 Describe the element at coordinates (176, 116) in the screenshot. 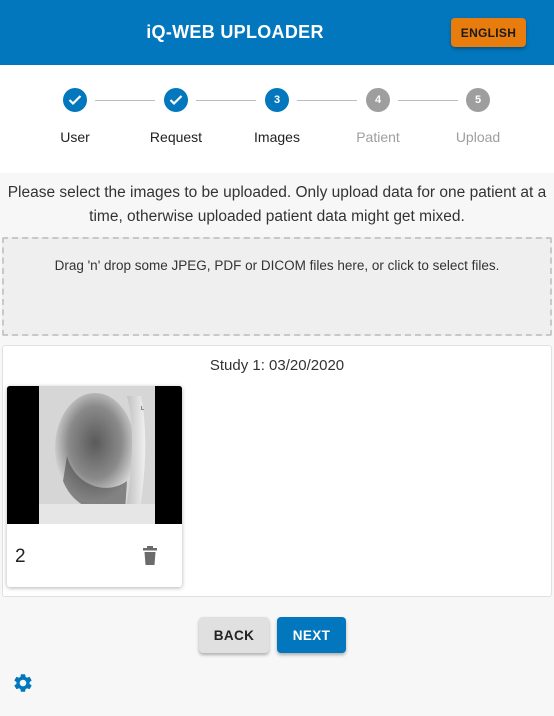

I see `step-request: Request` at that location.